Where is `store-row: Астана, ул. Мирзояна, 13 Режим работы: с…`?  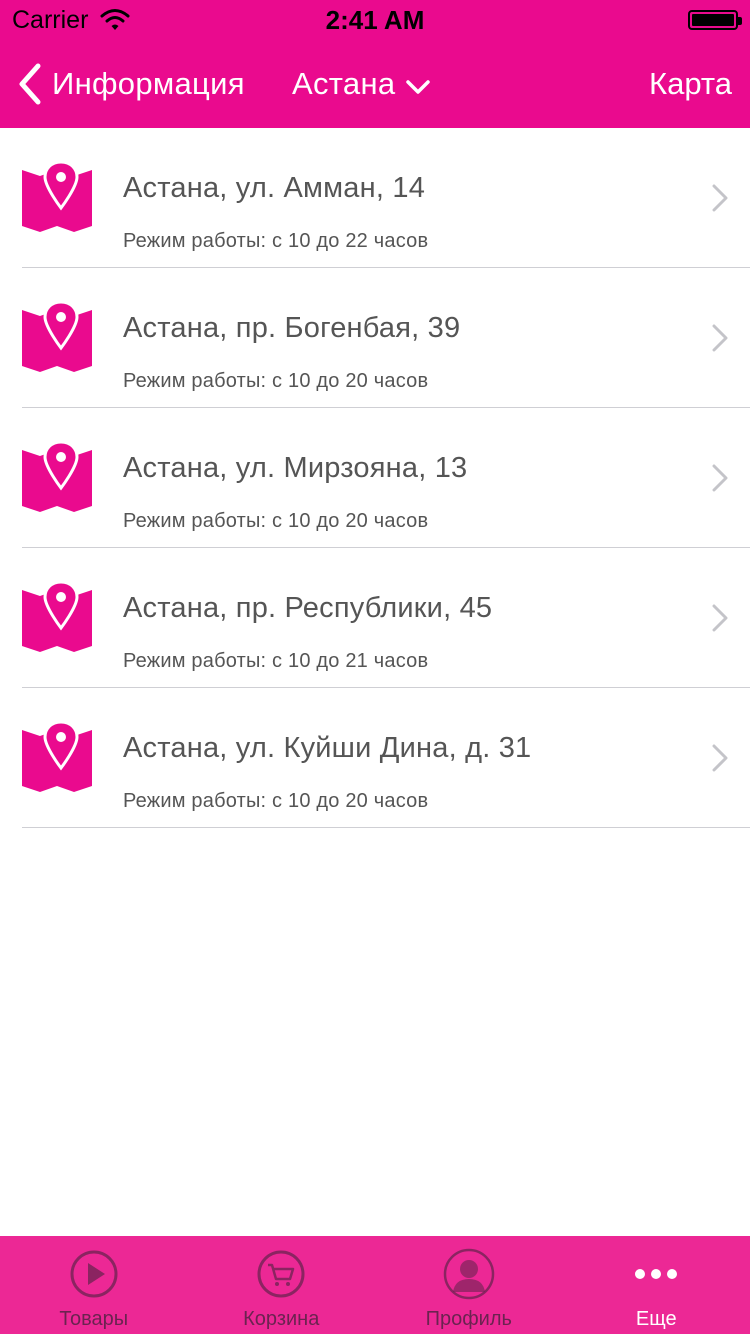
store-row: Астана, ул. Мирзояна, 13 Режим работы: с… is located at coordinates (375, 478).